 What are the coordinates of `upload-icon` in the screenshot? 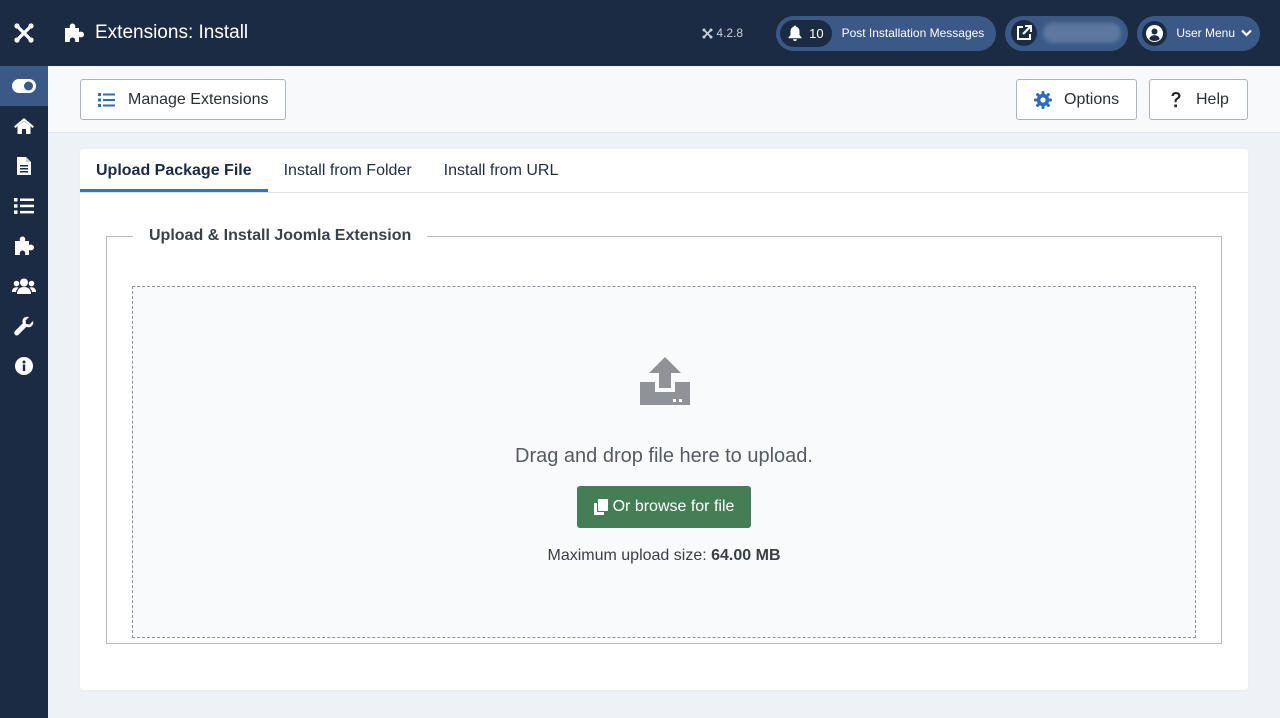 It's located at (665, 381).